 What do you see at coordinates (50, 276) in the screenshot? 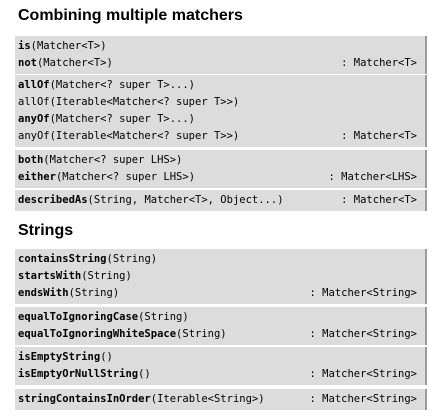
I see `method-name: startsWith` at bounding box center [50, 276].